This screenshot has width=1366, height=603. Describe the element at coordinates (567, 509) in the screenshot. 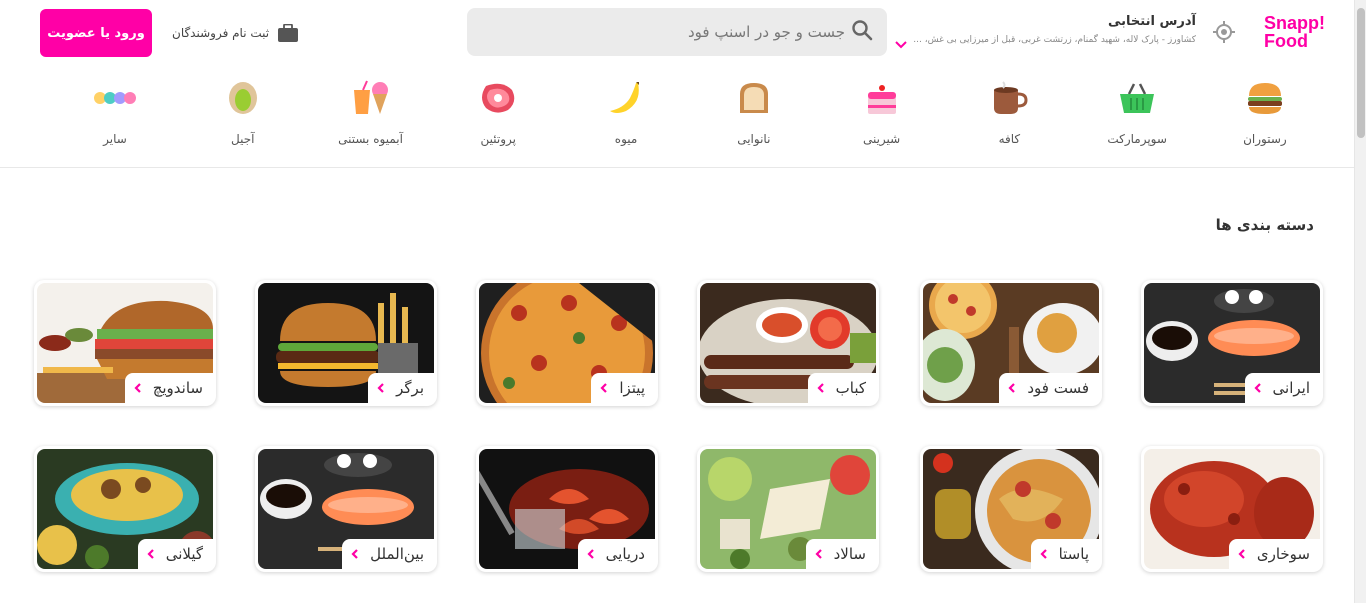

I see `category-card-seafood: دریایی` at that location.